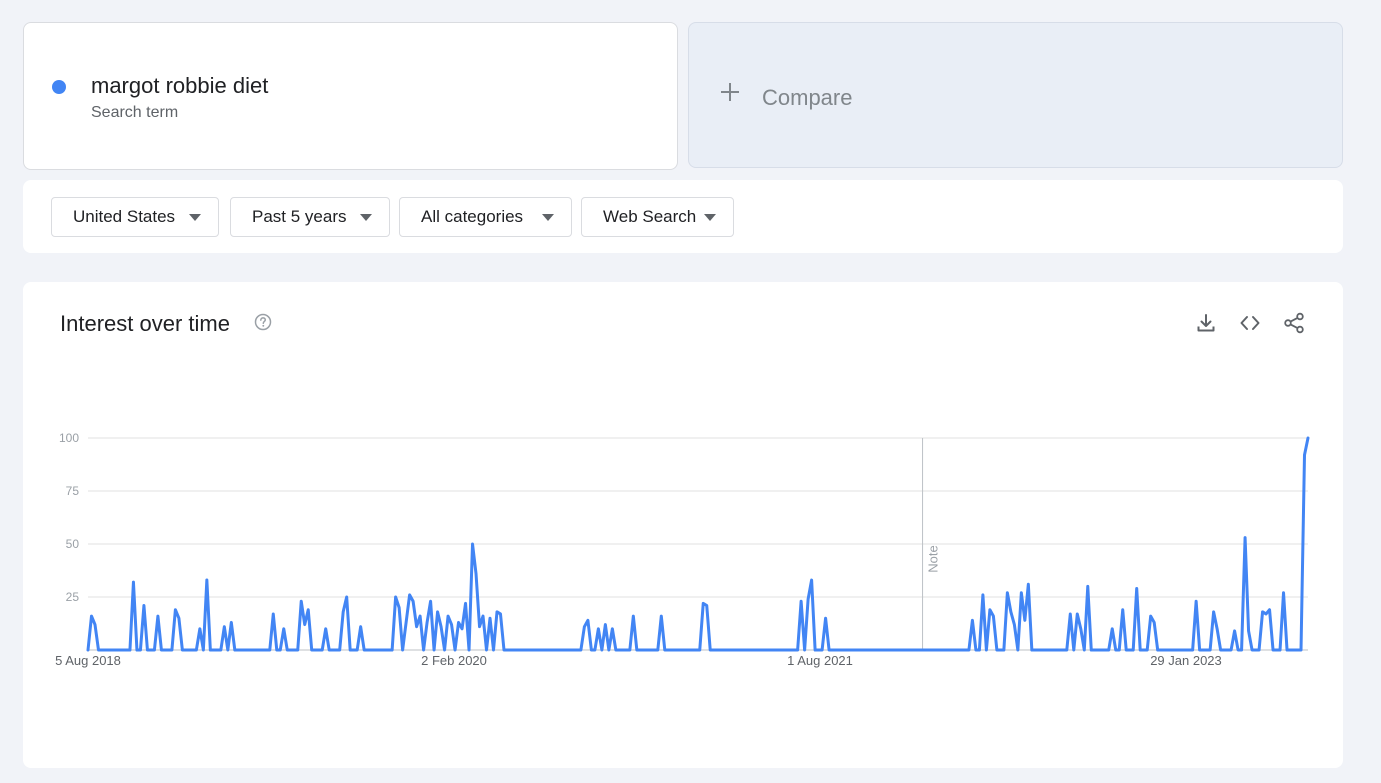 The image size is (1381, 783). I want to click on category-filter-dropdown: All categories, so click(485, 217).